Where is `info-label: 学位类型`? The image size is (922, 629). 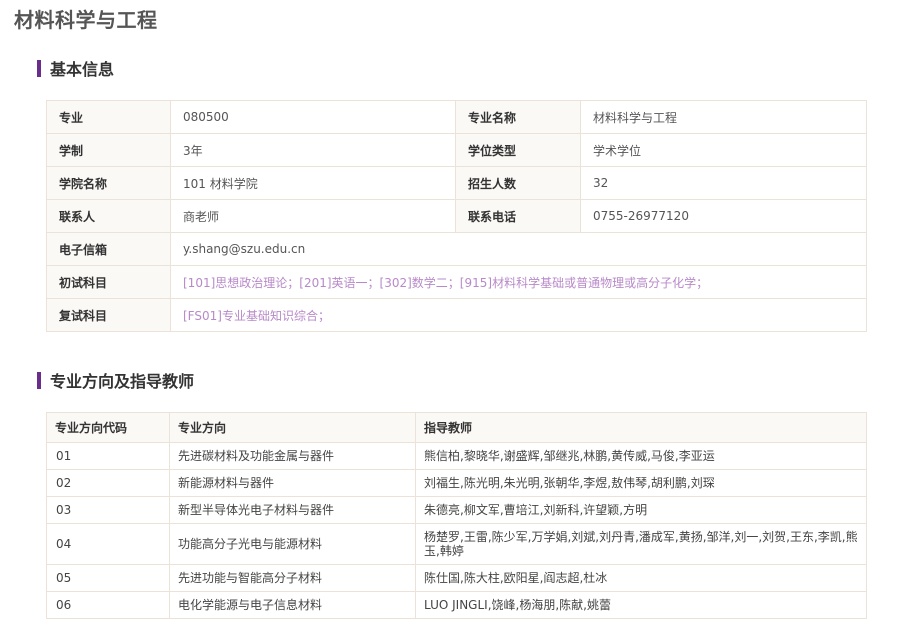
info-label: 学位类型 is located at coordinates (518, 150).